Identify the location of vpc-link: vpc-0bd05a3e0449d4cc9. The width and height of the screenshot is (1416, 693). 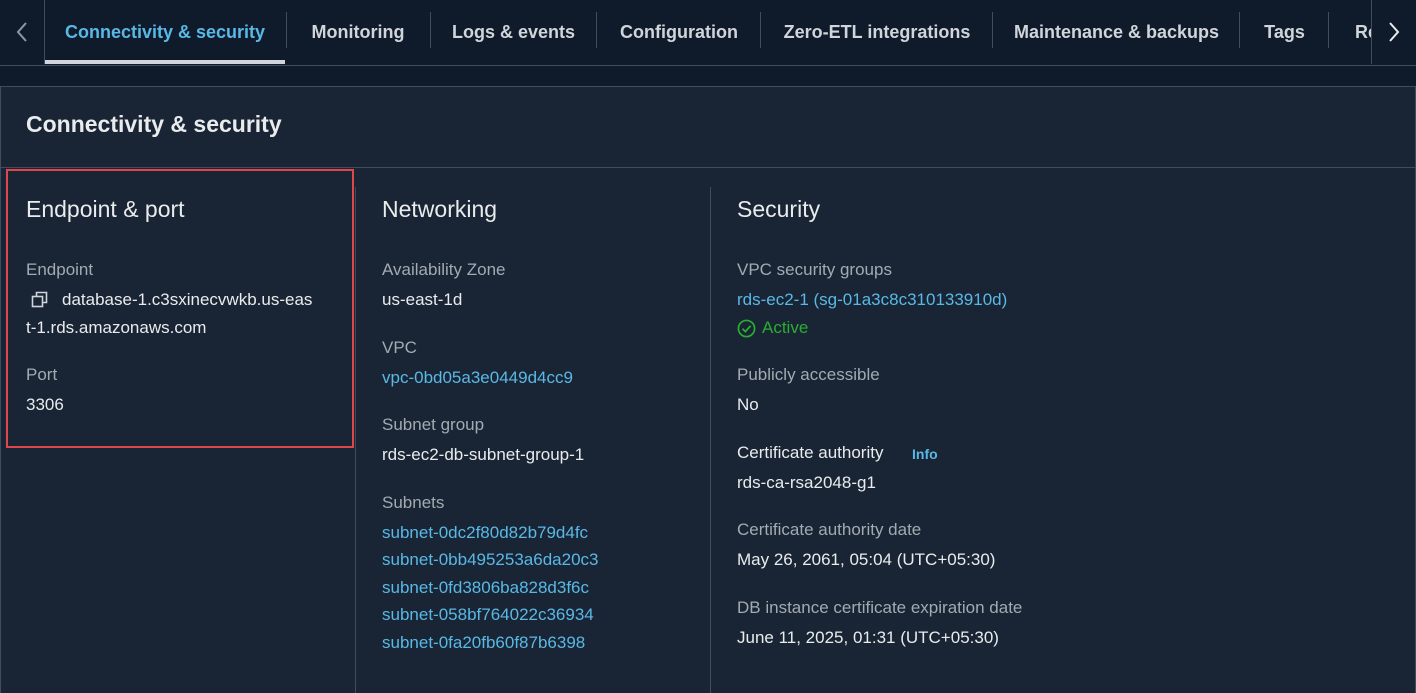
(477, 378).